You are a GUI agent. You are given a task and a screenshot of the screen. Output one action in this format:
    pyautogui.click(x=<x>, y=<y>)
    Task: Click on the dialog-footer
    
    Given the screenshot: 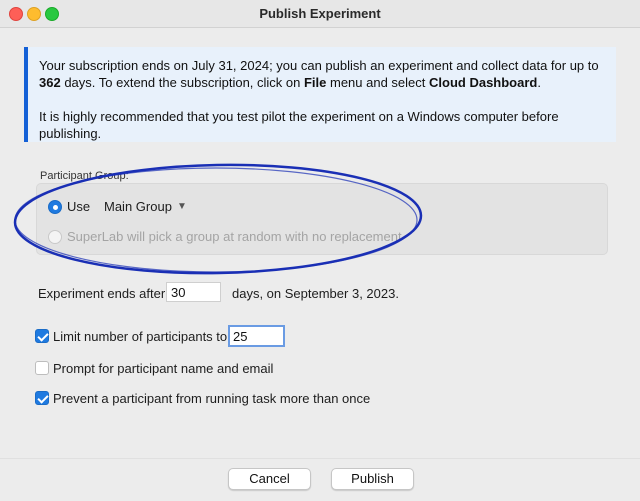 What is the action you would take?
    pyautogui.click(x=320, y=479)
    